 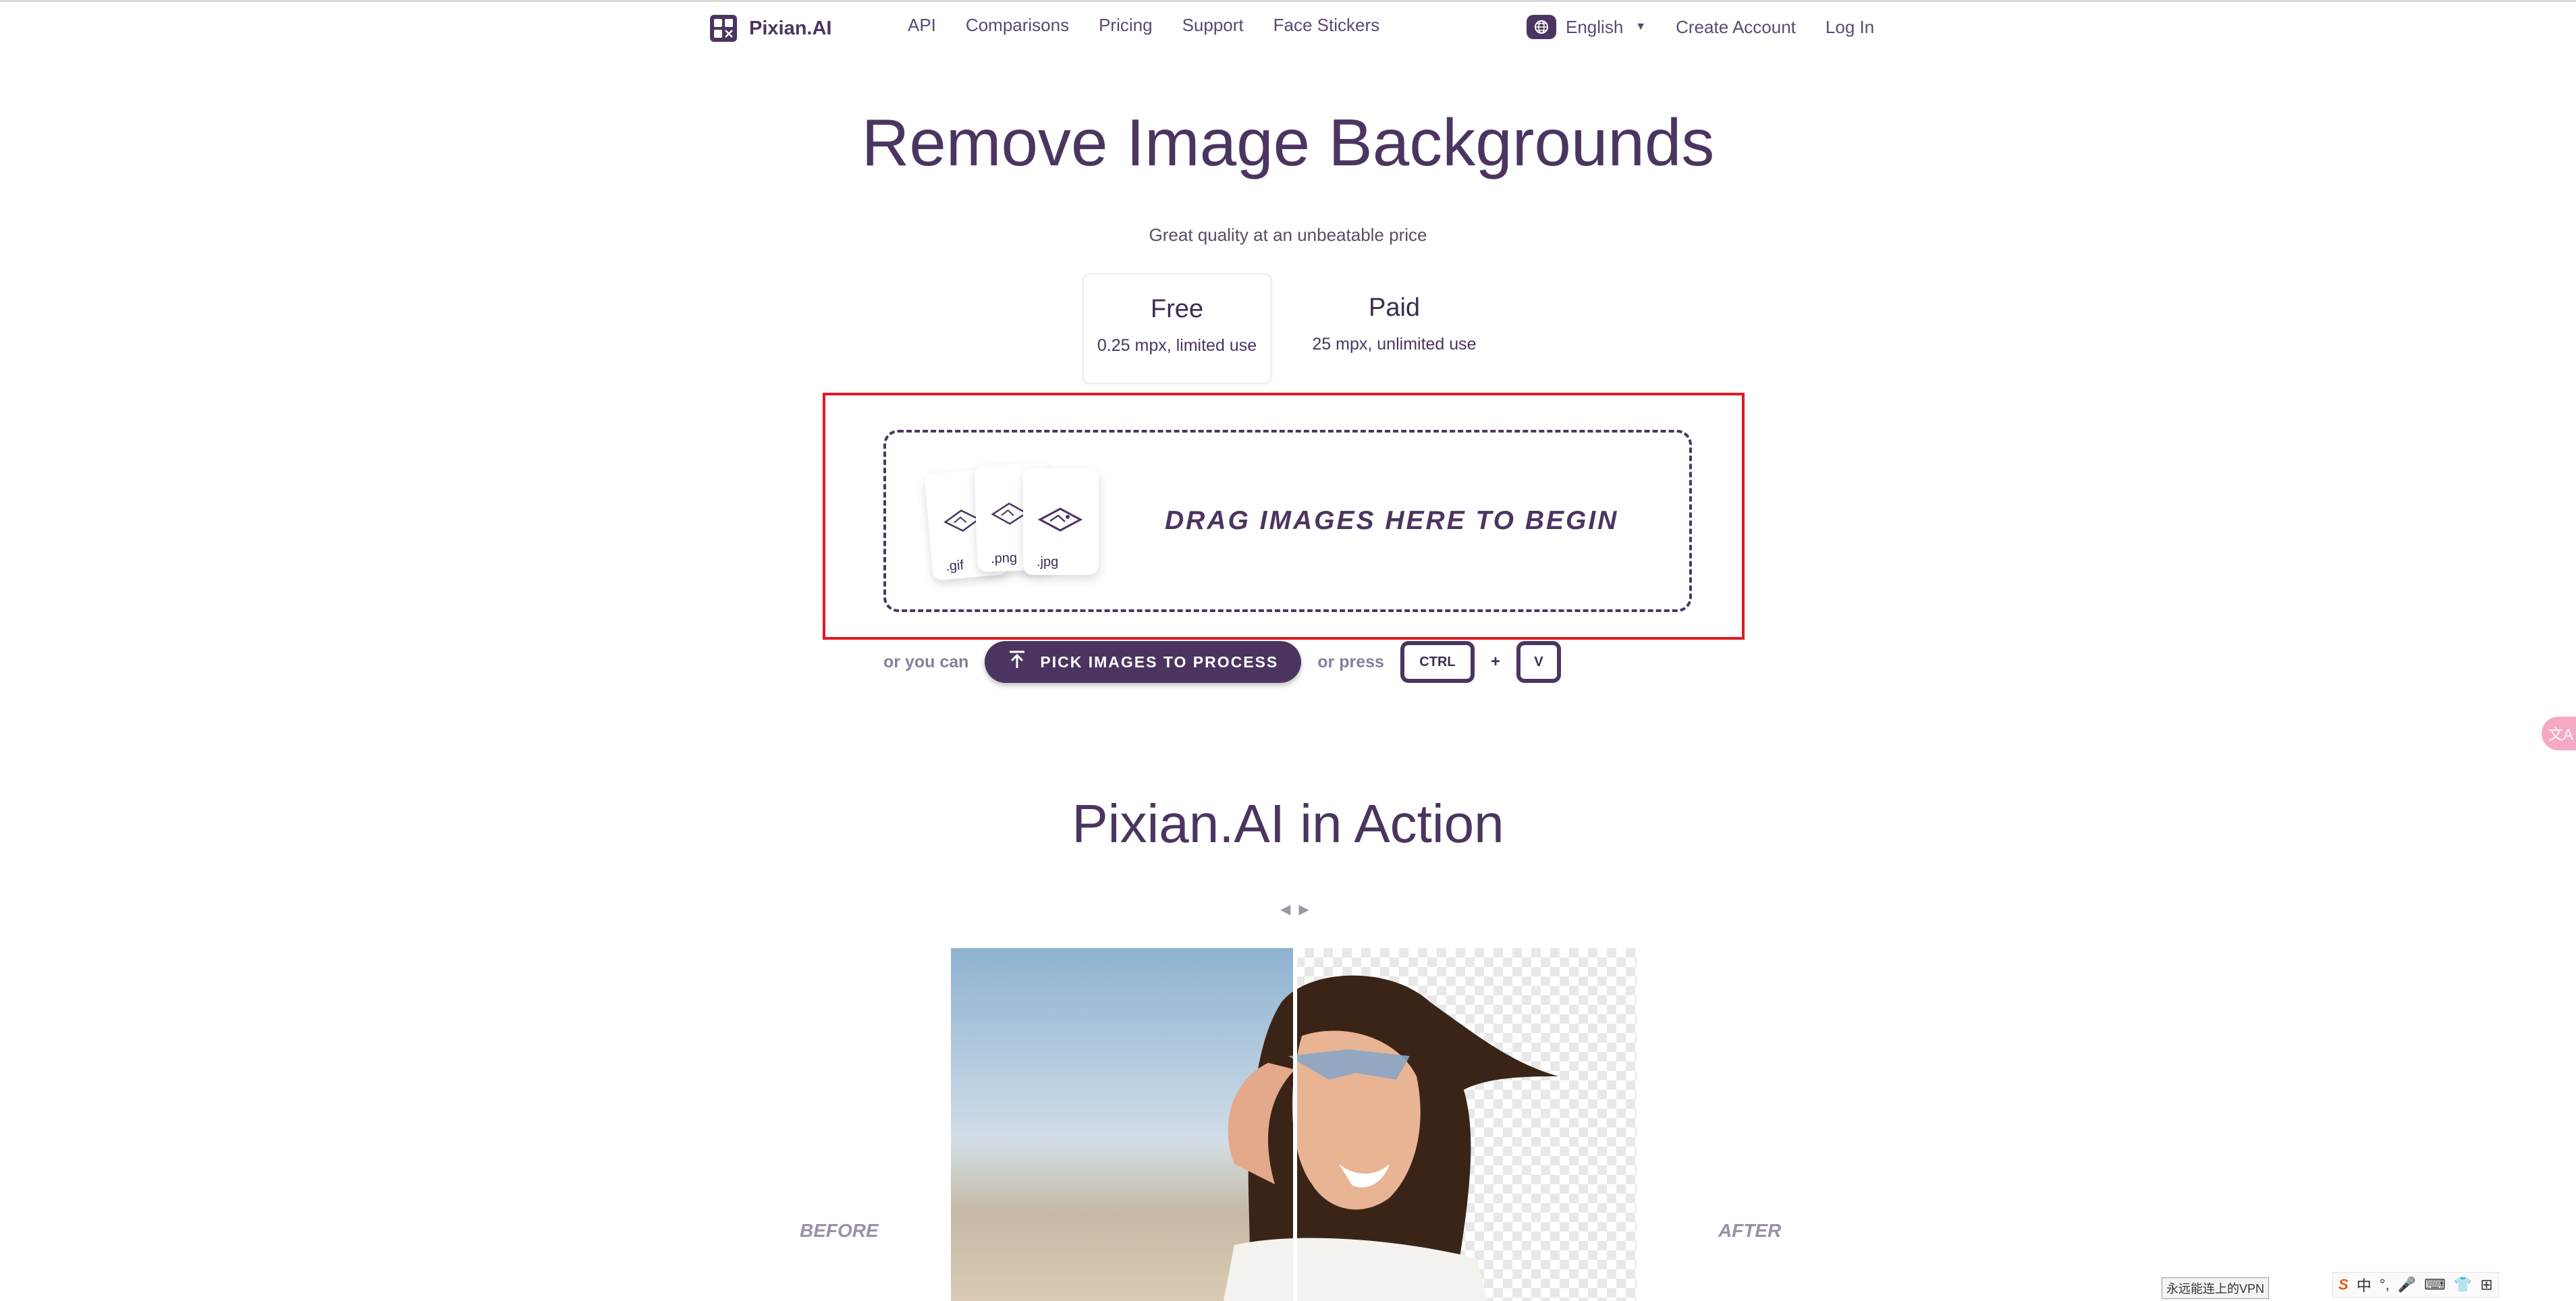 What do you see at coordinates (2364, 1285) in the screenshot?
I see `ime-chinese-mode: 中` at bounding box center [2364, 1285].